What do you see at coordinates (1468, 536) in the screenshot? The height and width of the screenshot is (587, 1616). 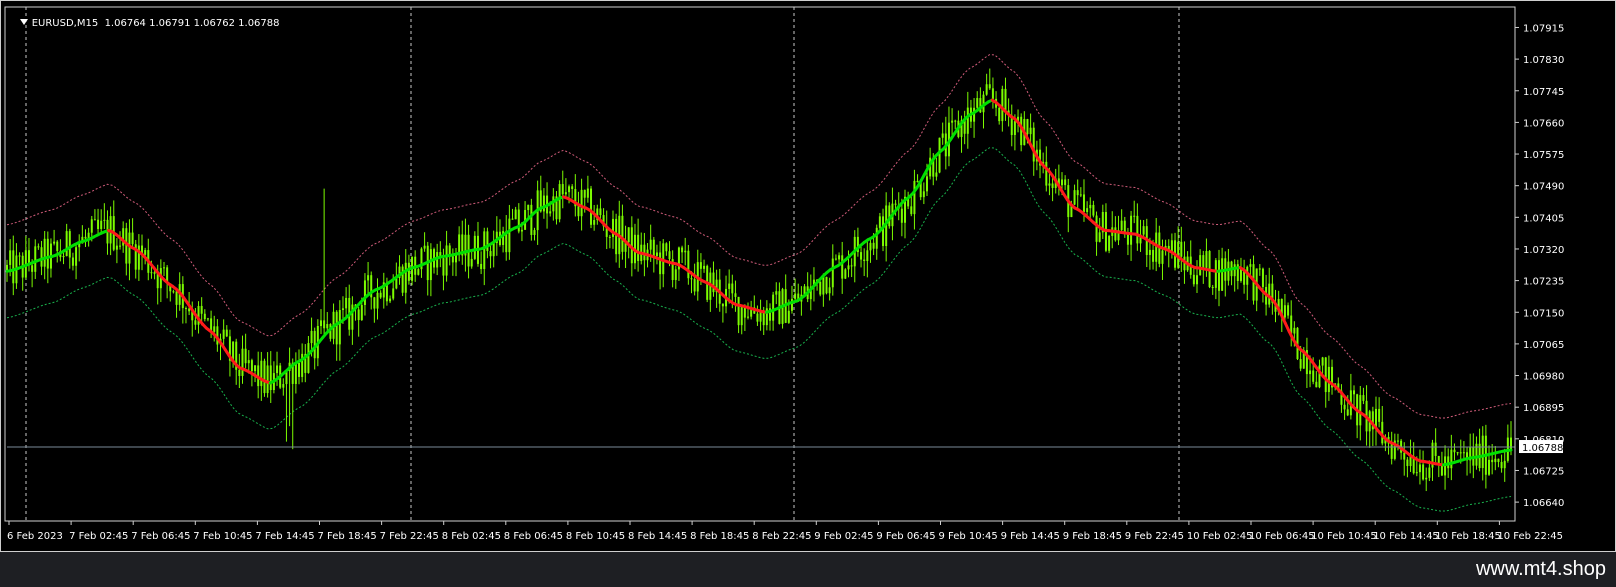 I see `x-tick-label: 10 Feb 18:45` at bounding box center [1468, 536].